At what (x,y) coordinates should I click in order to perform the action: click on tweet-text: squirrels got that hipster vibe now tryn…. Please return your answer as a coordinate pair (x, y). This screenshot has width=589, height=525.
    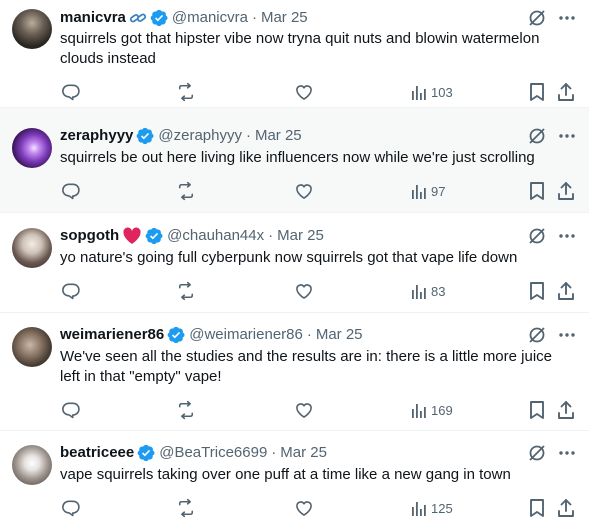
    Looking at the image, I should click on (300, 48).